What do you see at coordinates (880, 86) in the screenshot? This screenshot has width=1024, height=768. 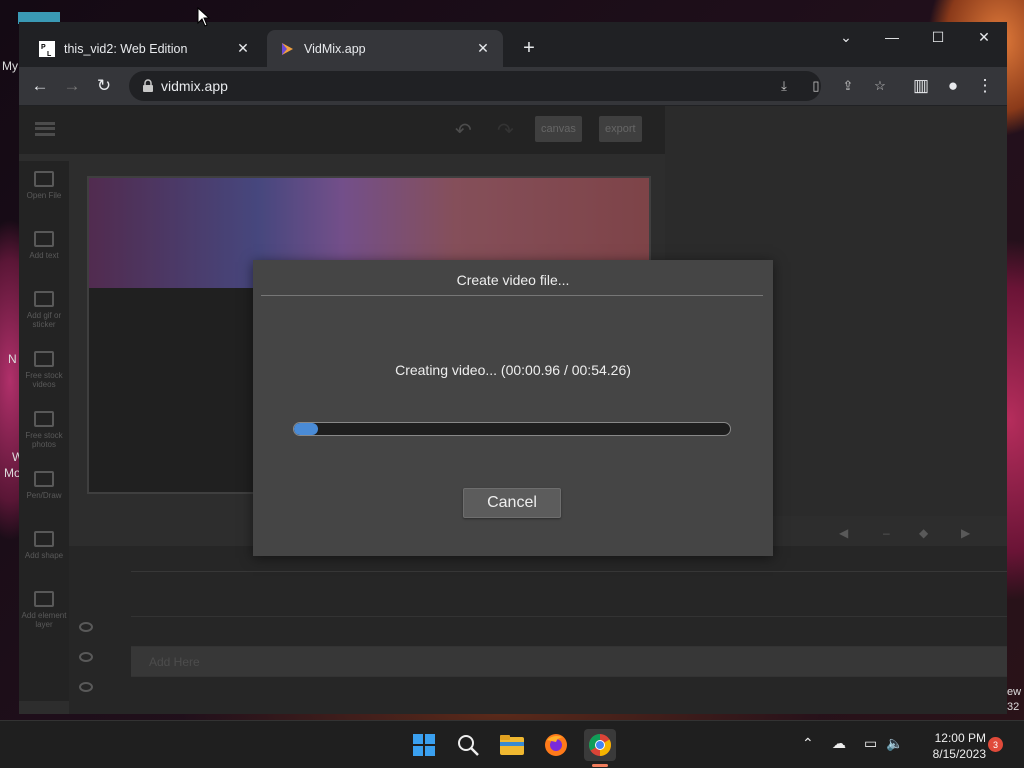 I see `bookmark-star-icon: ☆` at bounding box center [880, 86].